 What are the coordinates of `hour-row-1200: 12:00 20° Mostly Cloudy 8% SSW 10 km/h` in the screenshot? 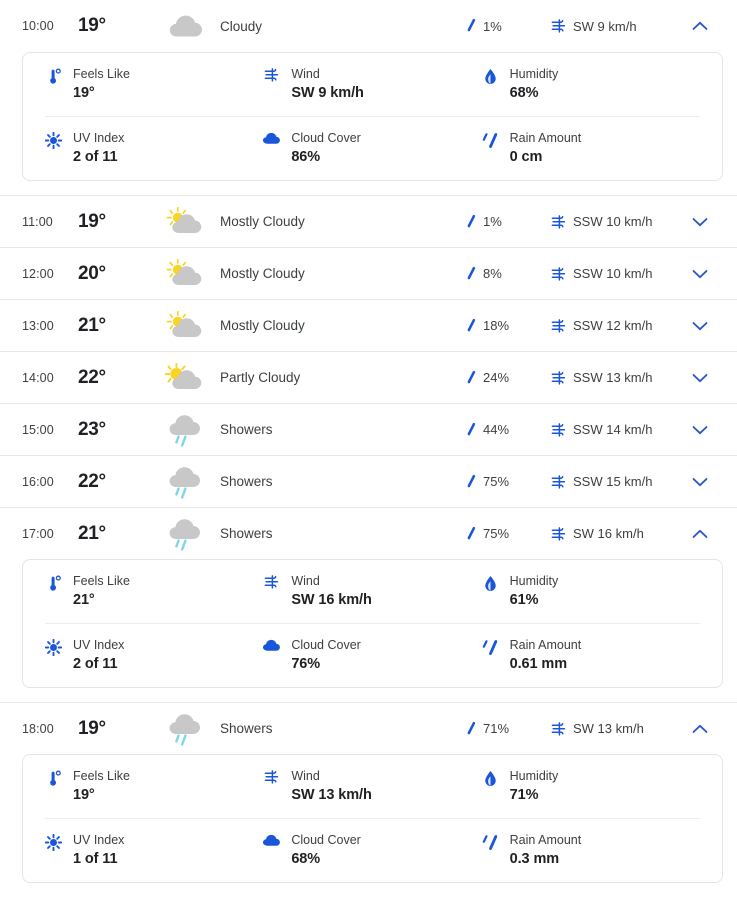 It's located at (368, 273).